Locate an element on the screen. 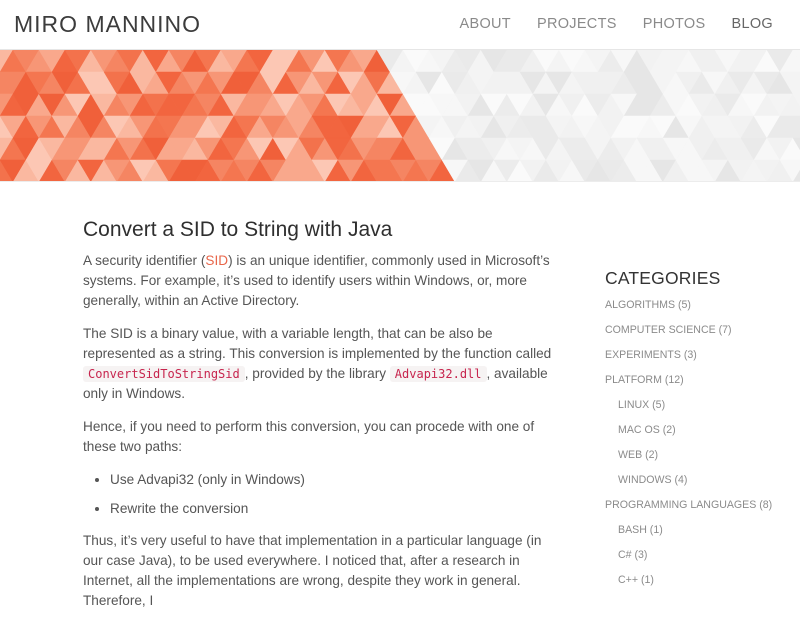 This screenshot has width=800, height=624. nav-photos: PHOTOS is located at coordinates (674, 24).